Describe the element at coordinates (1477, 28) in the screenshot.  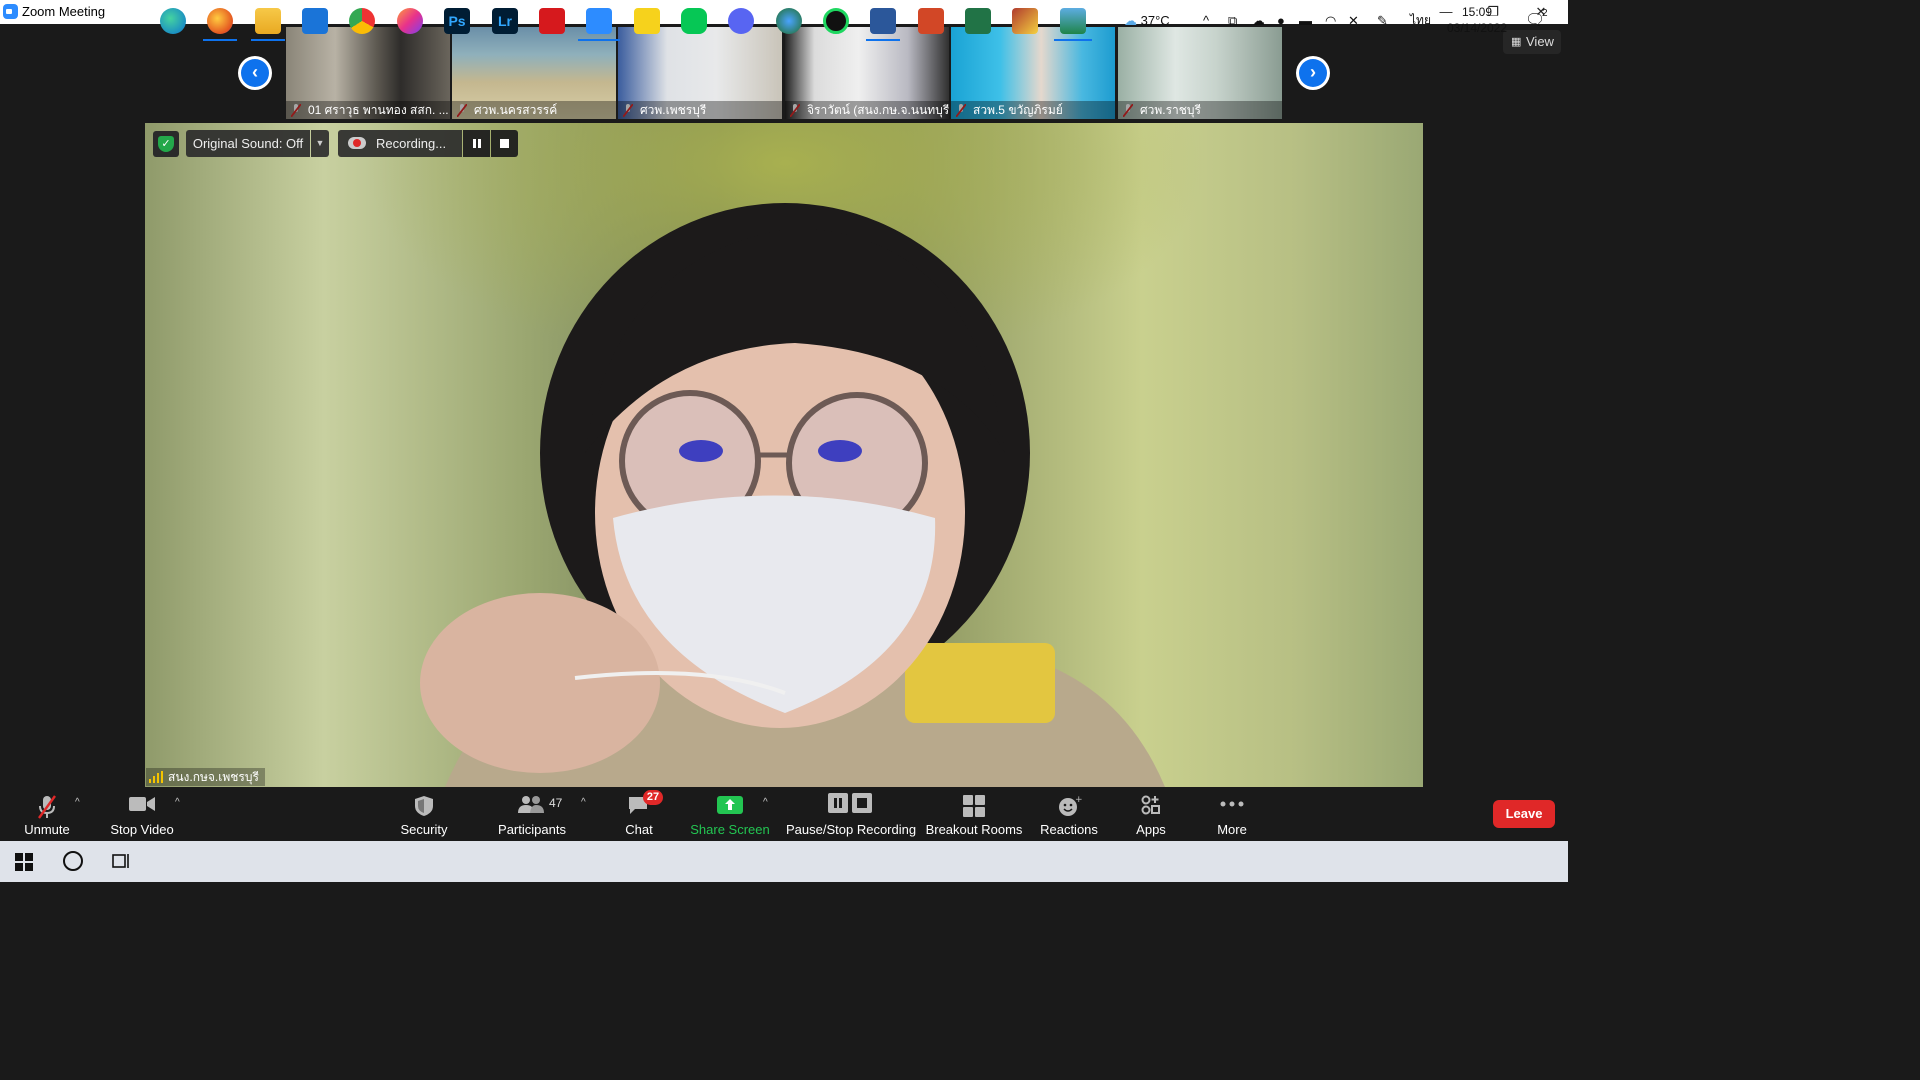
I see `clock-date: 03/14/2022` at that location.